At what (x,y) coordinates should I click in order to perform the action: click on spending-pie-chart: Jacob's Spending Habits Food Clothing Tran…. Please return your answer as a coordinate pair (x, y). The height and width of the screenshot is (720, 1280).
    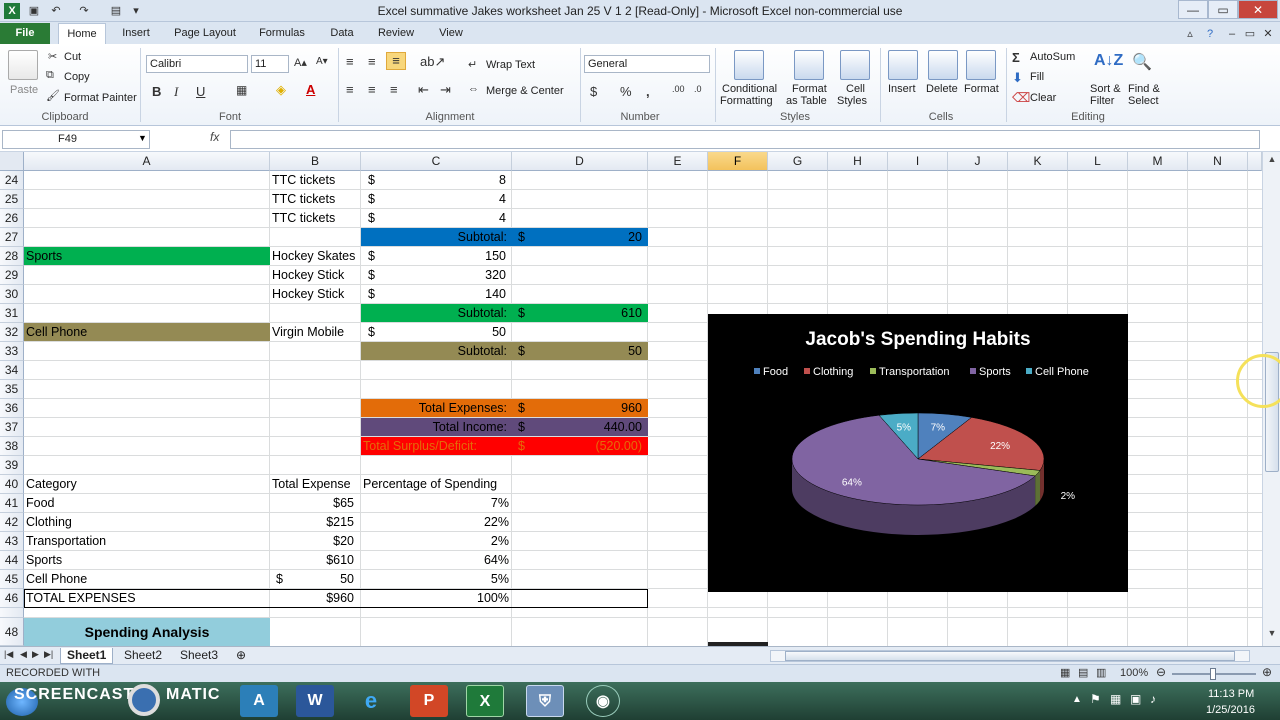
    Looking at the image, I should click on (918, 453).